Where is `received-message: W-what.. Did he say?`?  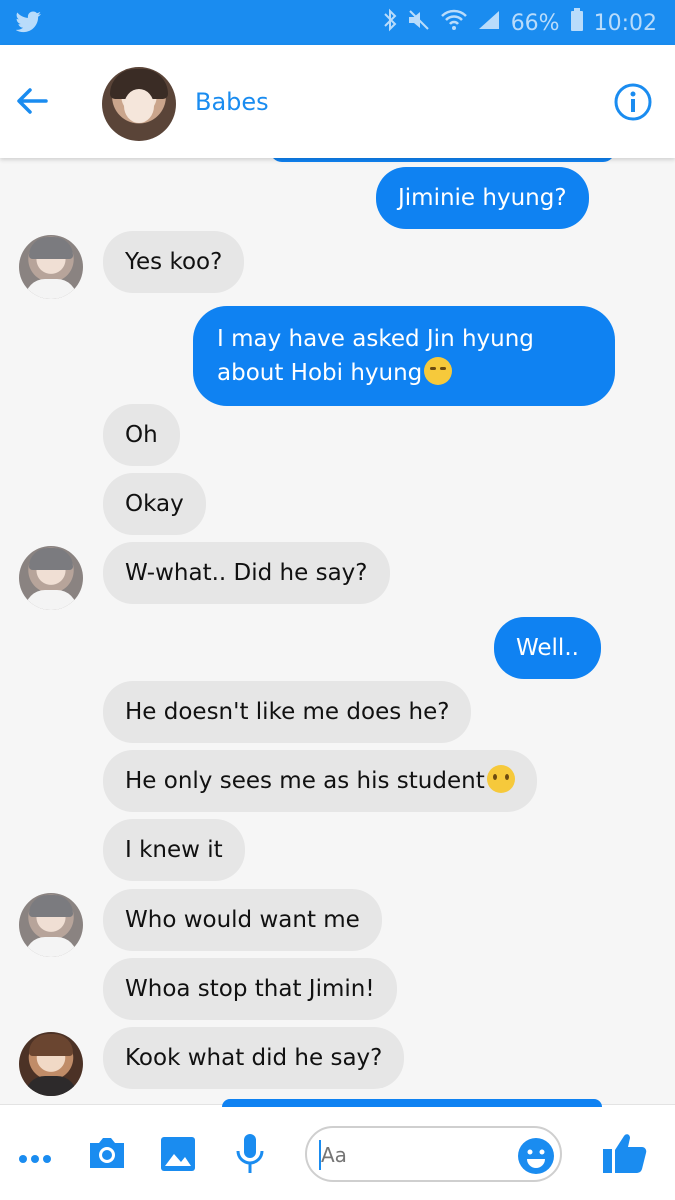
received-message: W-what.. Did he say? is located at coordinates (246, 573).